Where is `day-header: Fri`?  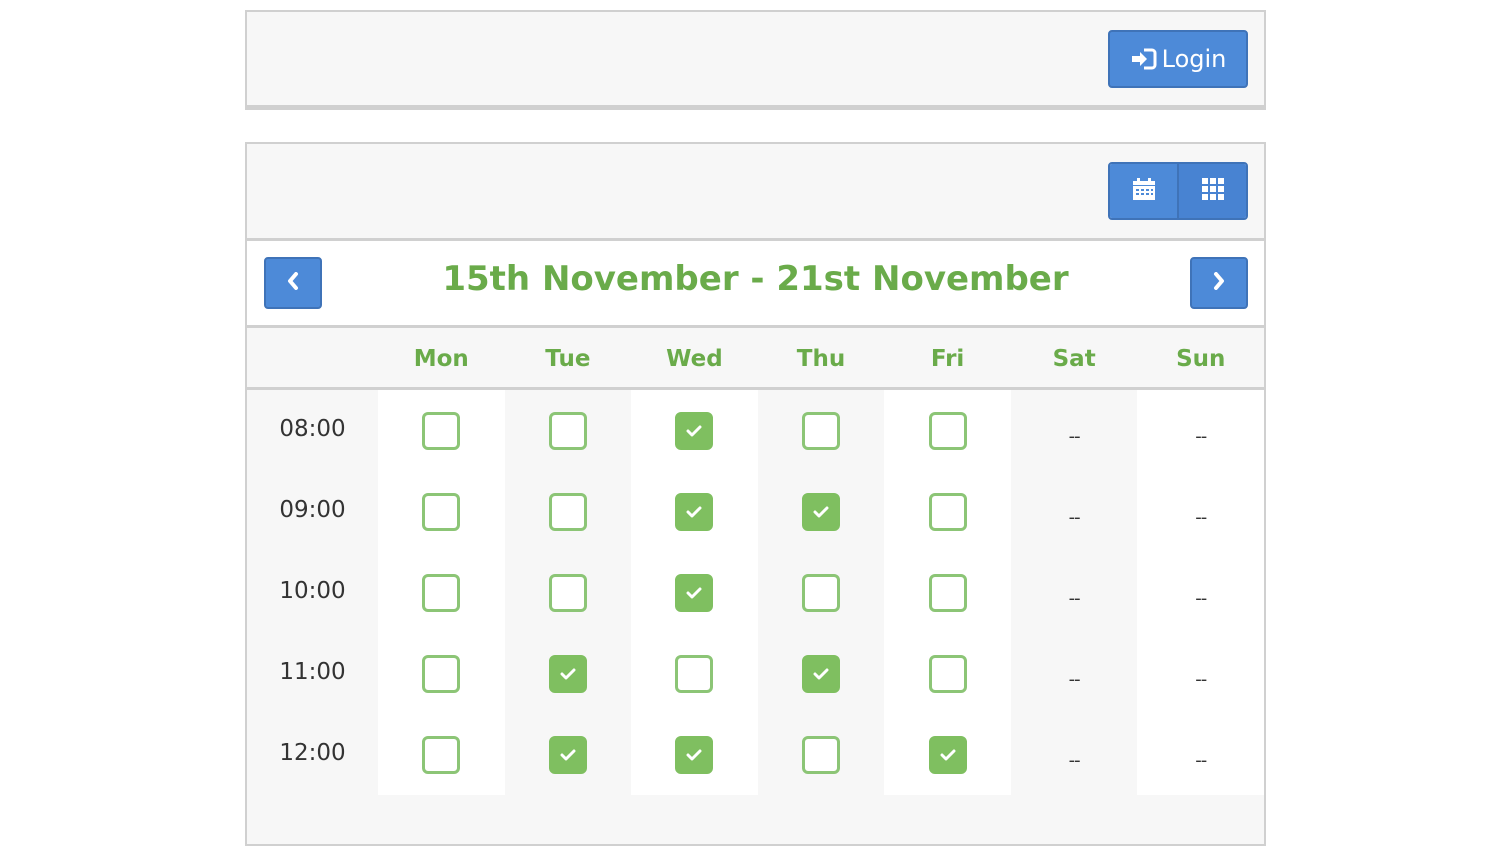 day-header: Fri is located at coordinates (947, 359).